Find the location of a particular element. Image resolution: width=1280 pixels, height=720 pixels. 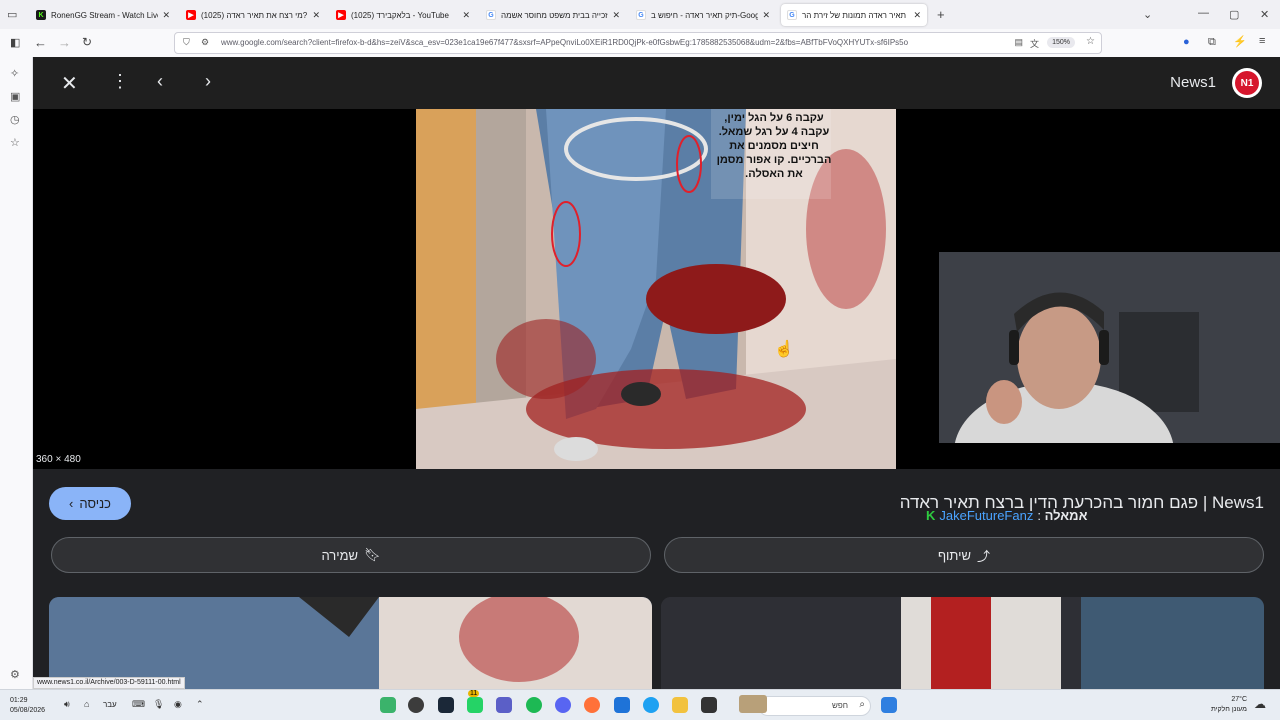

save-button: שמירה 🔖︎ is located at coordinates (351, 555).